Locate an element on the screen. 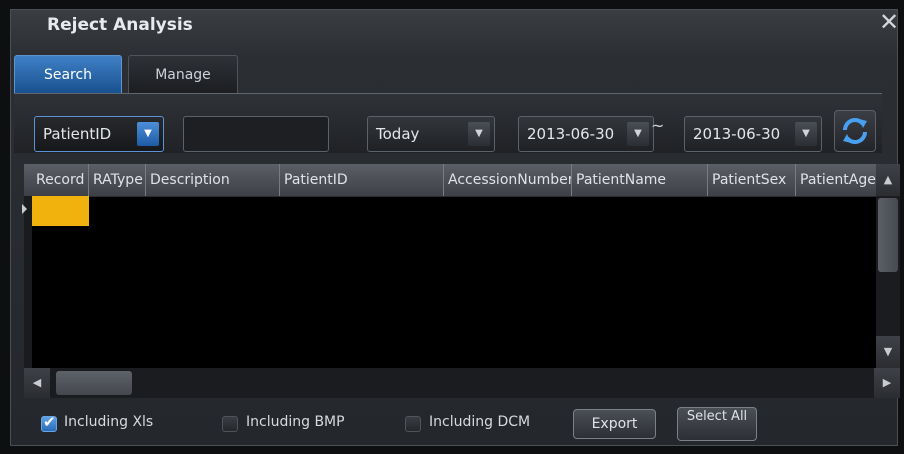 This screenshot has width=904, height=454. scroll-right-icon: ▶ is located at coordinates (887, 383).